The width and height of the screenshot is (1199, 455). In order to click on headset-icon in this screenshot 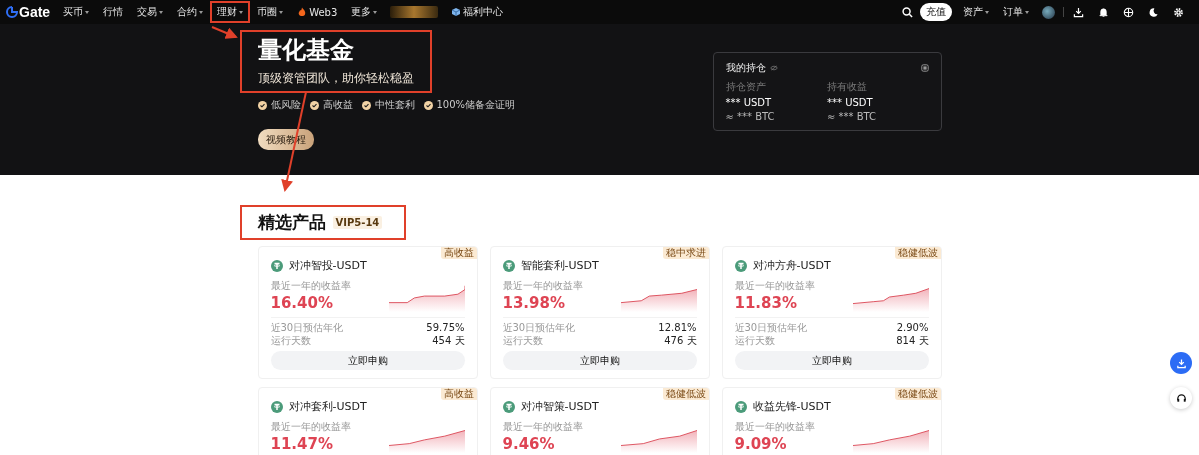, I will do `click(1181, 398)`.